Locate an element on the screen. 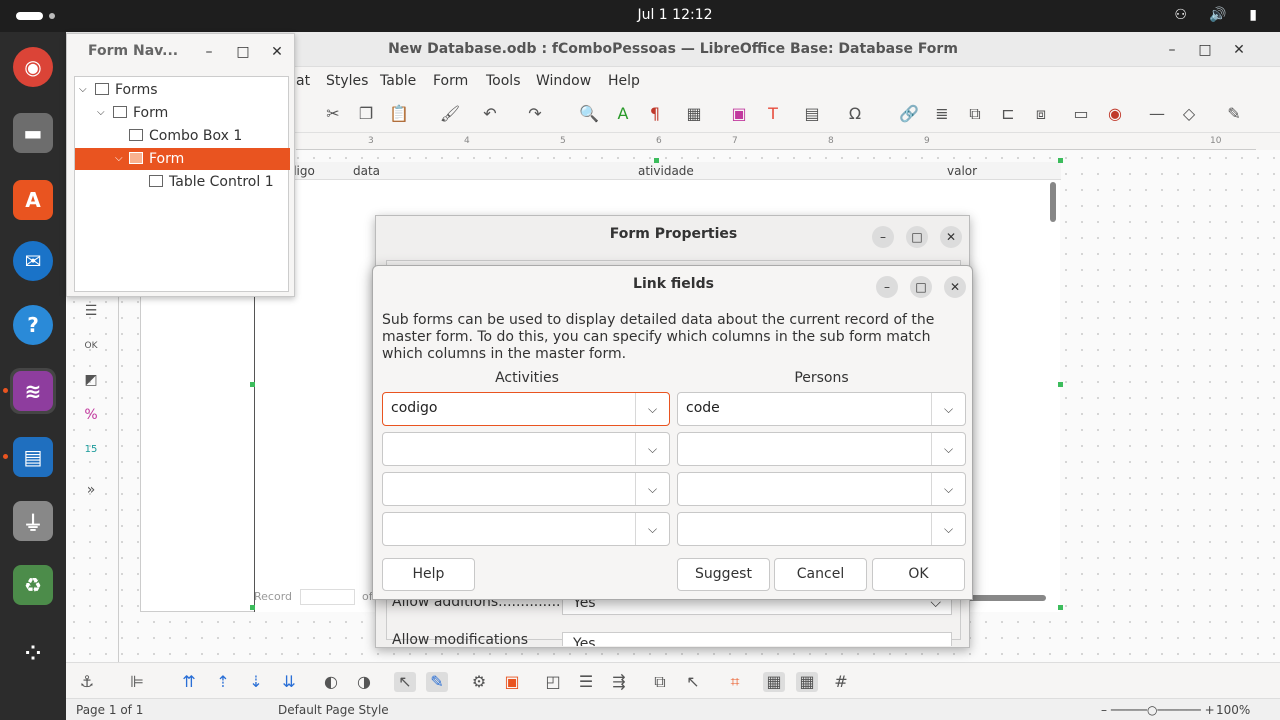 Image resolution: width=1280 pixels, height=720 pixels. dock-show-apps-icon: ⁘ is located at coordinates (33, 653).